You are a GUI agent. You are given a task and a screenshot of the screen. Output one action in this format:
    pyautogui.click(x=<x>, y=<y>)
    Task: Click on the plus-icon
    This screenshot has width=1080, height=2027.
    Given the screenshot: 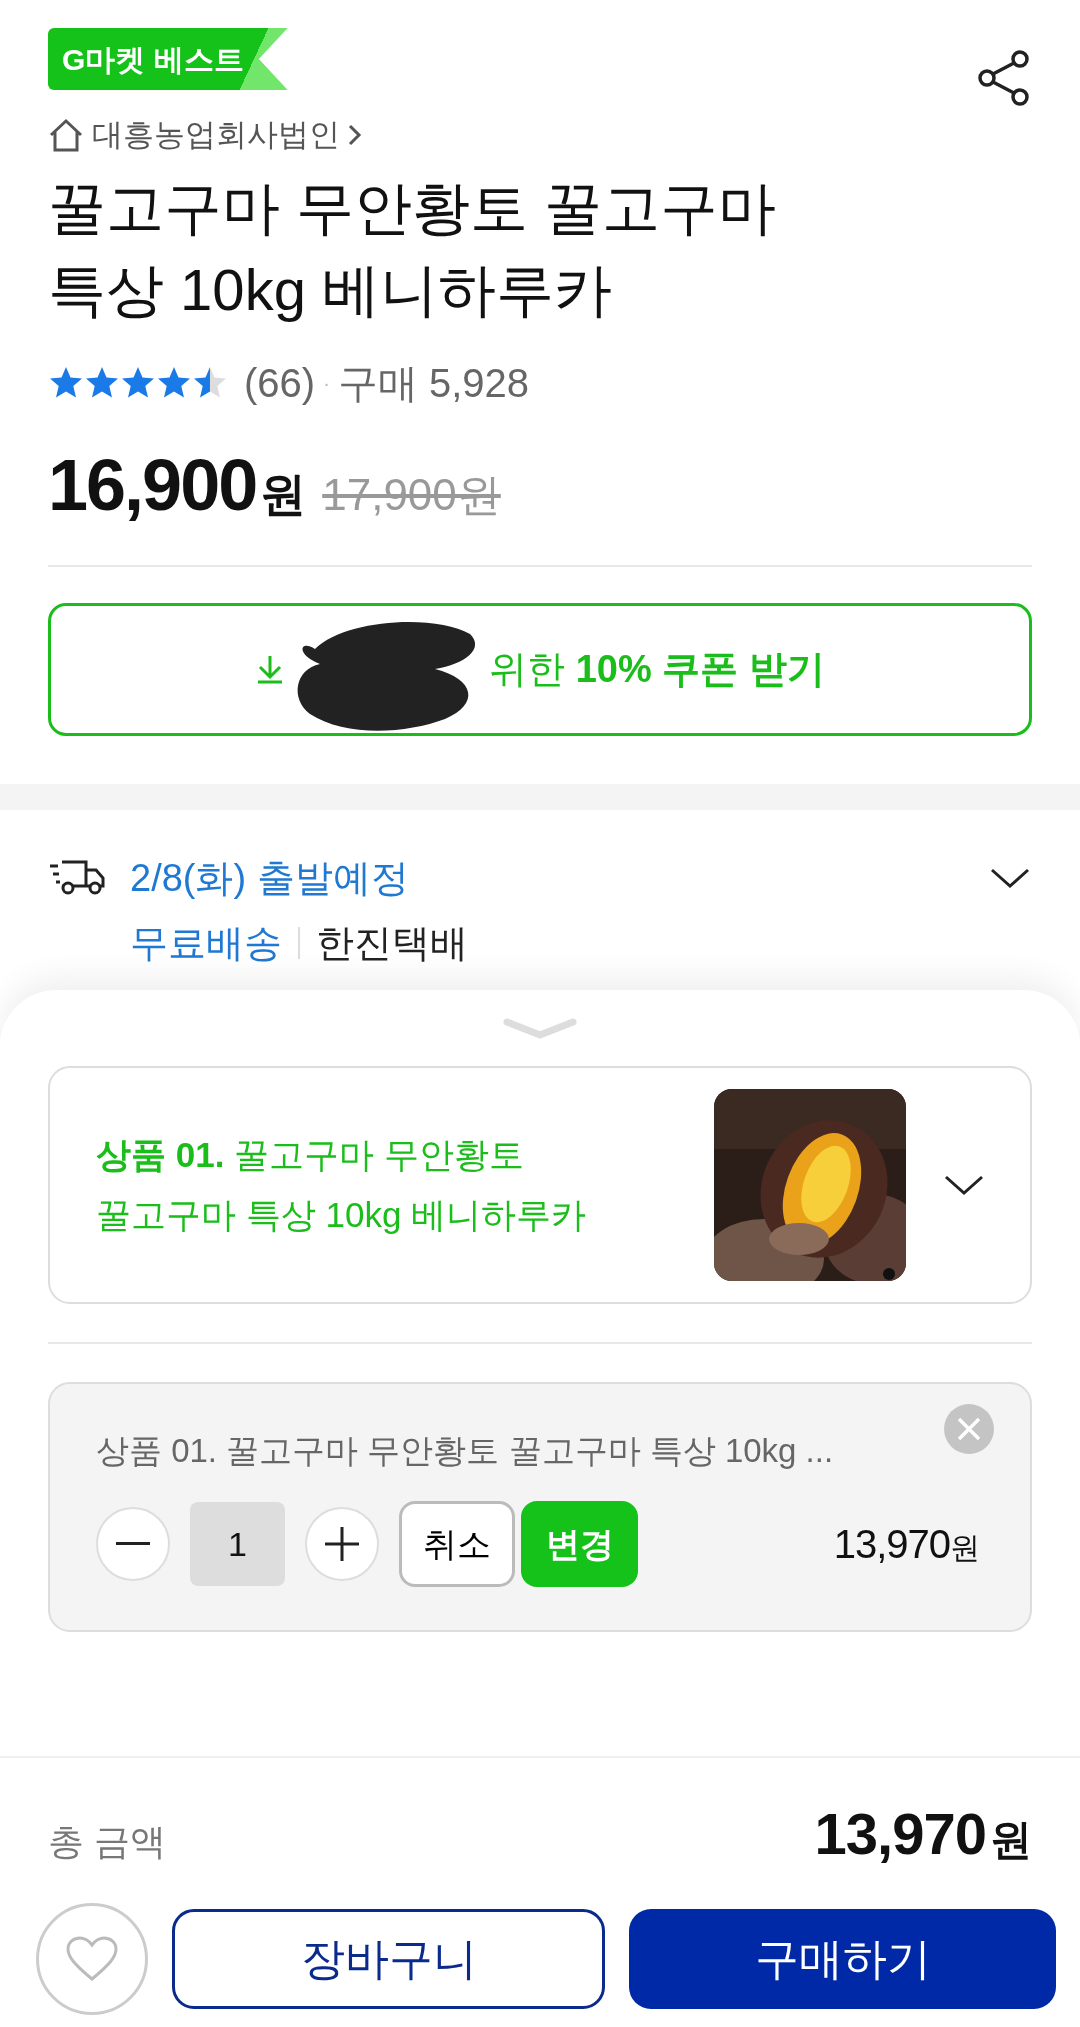 What is the action you would take?
    pyautogui.click(x=342, y=1544)
    